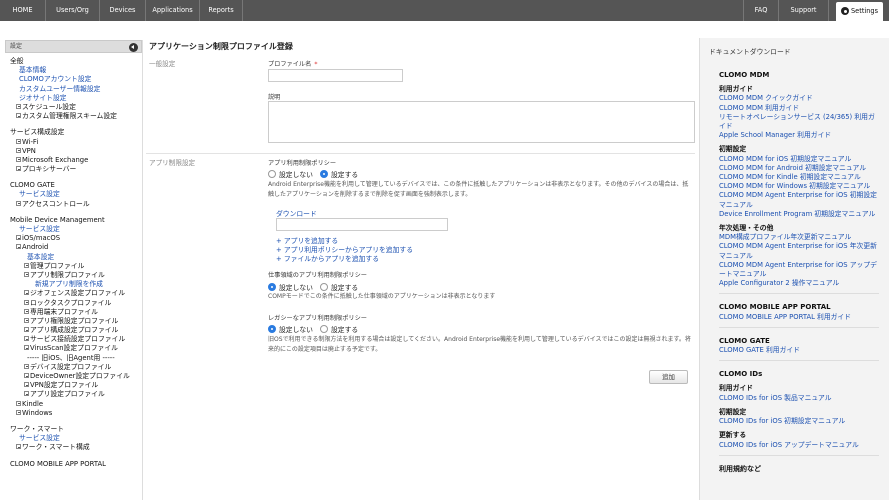  Describe the element at coordinates (799, 445) in the screenshot. I see `document-link: CLOMO IDs for iOS アップデートマニュアル` at that location.